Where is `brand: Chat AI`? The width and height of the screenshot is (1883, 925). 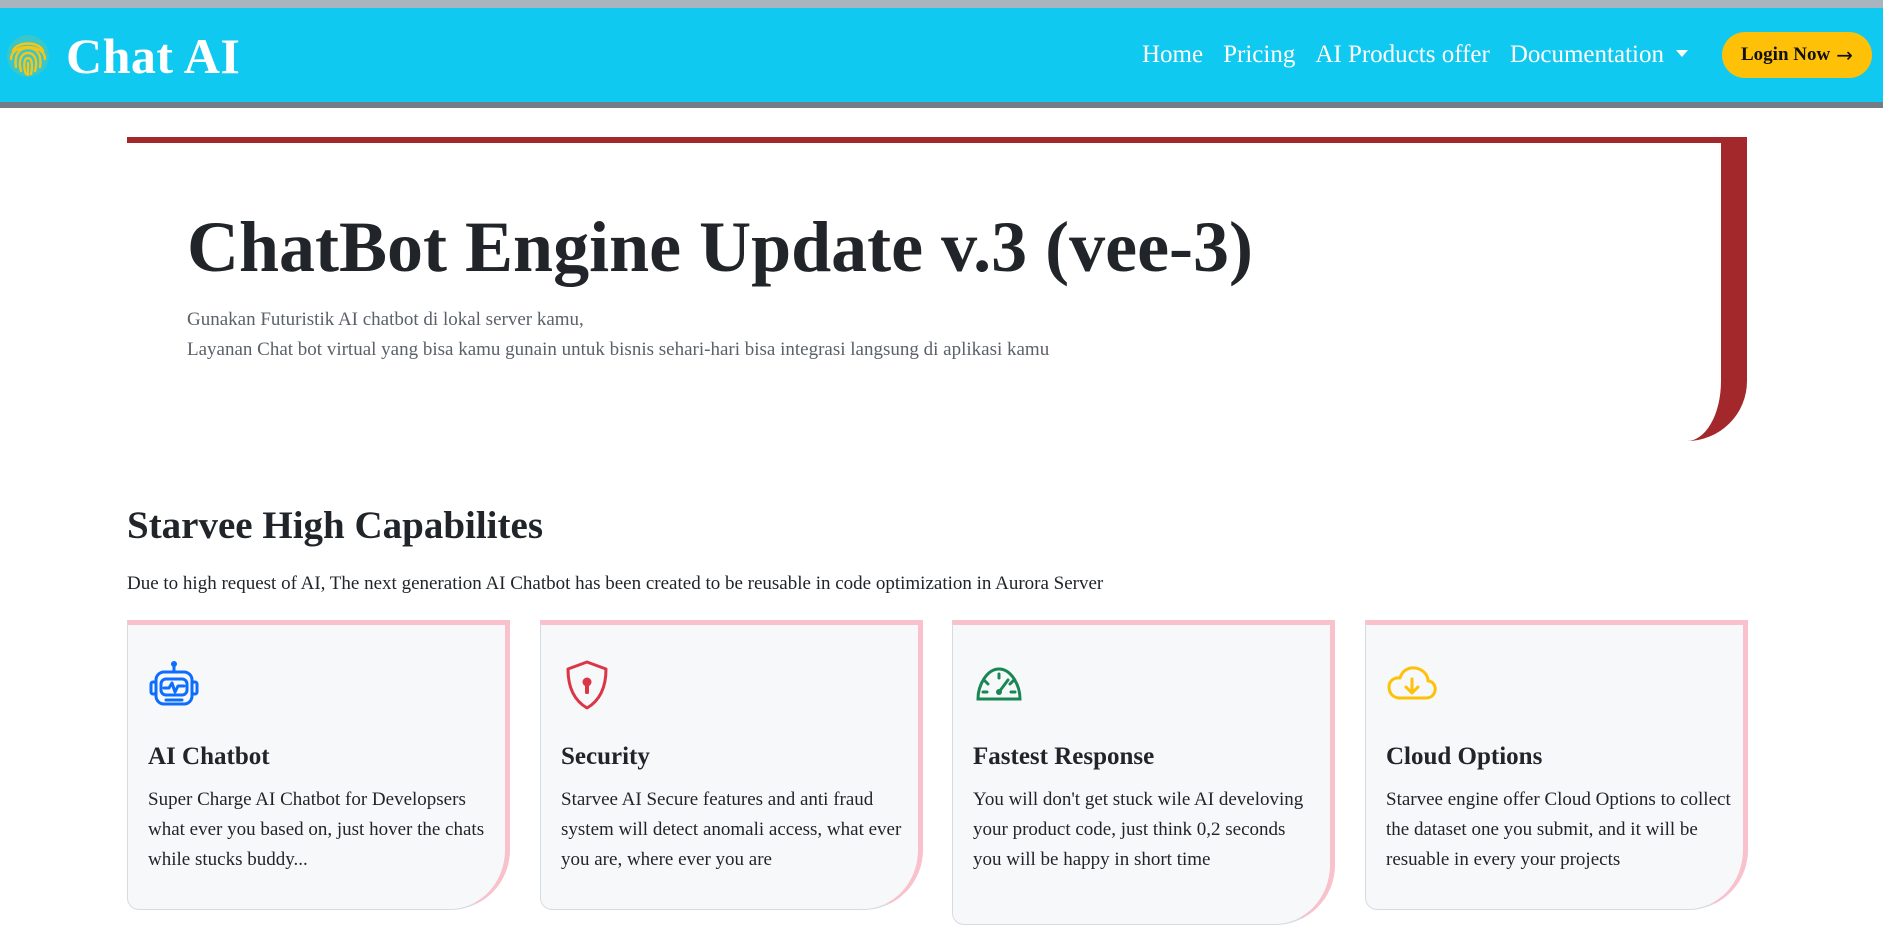
brand: Chat AI is located at coordinates (122, 56).